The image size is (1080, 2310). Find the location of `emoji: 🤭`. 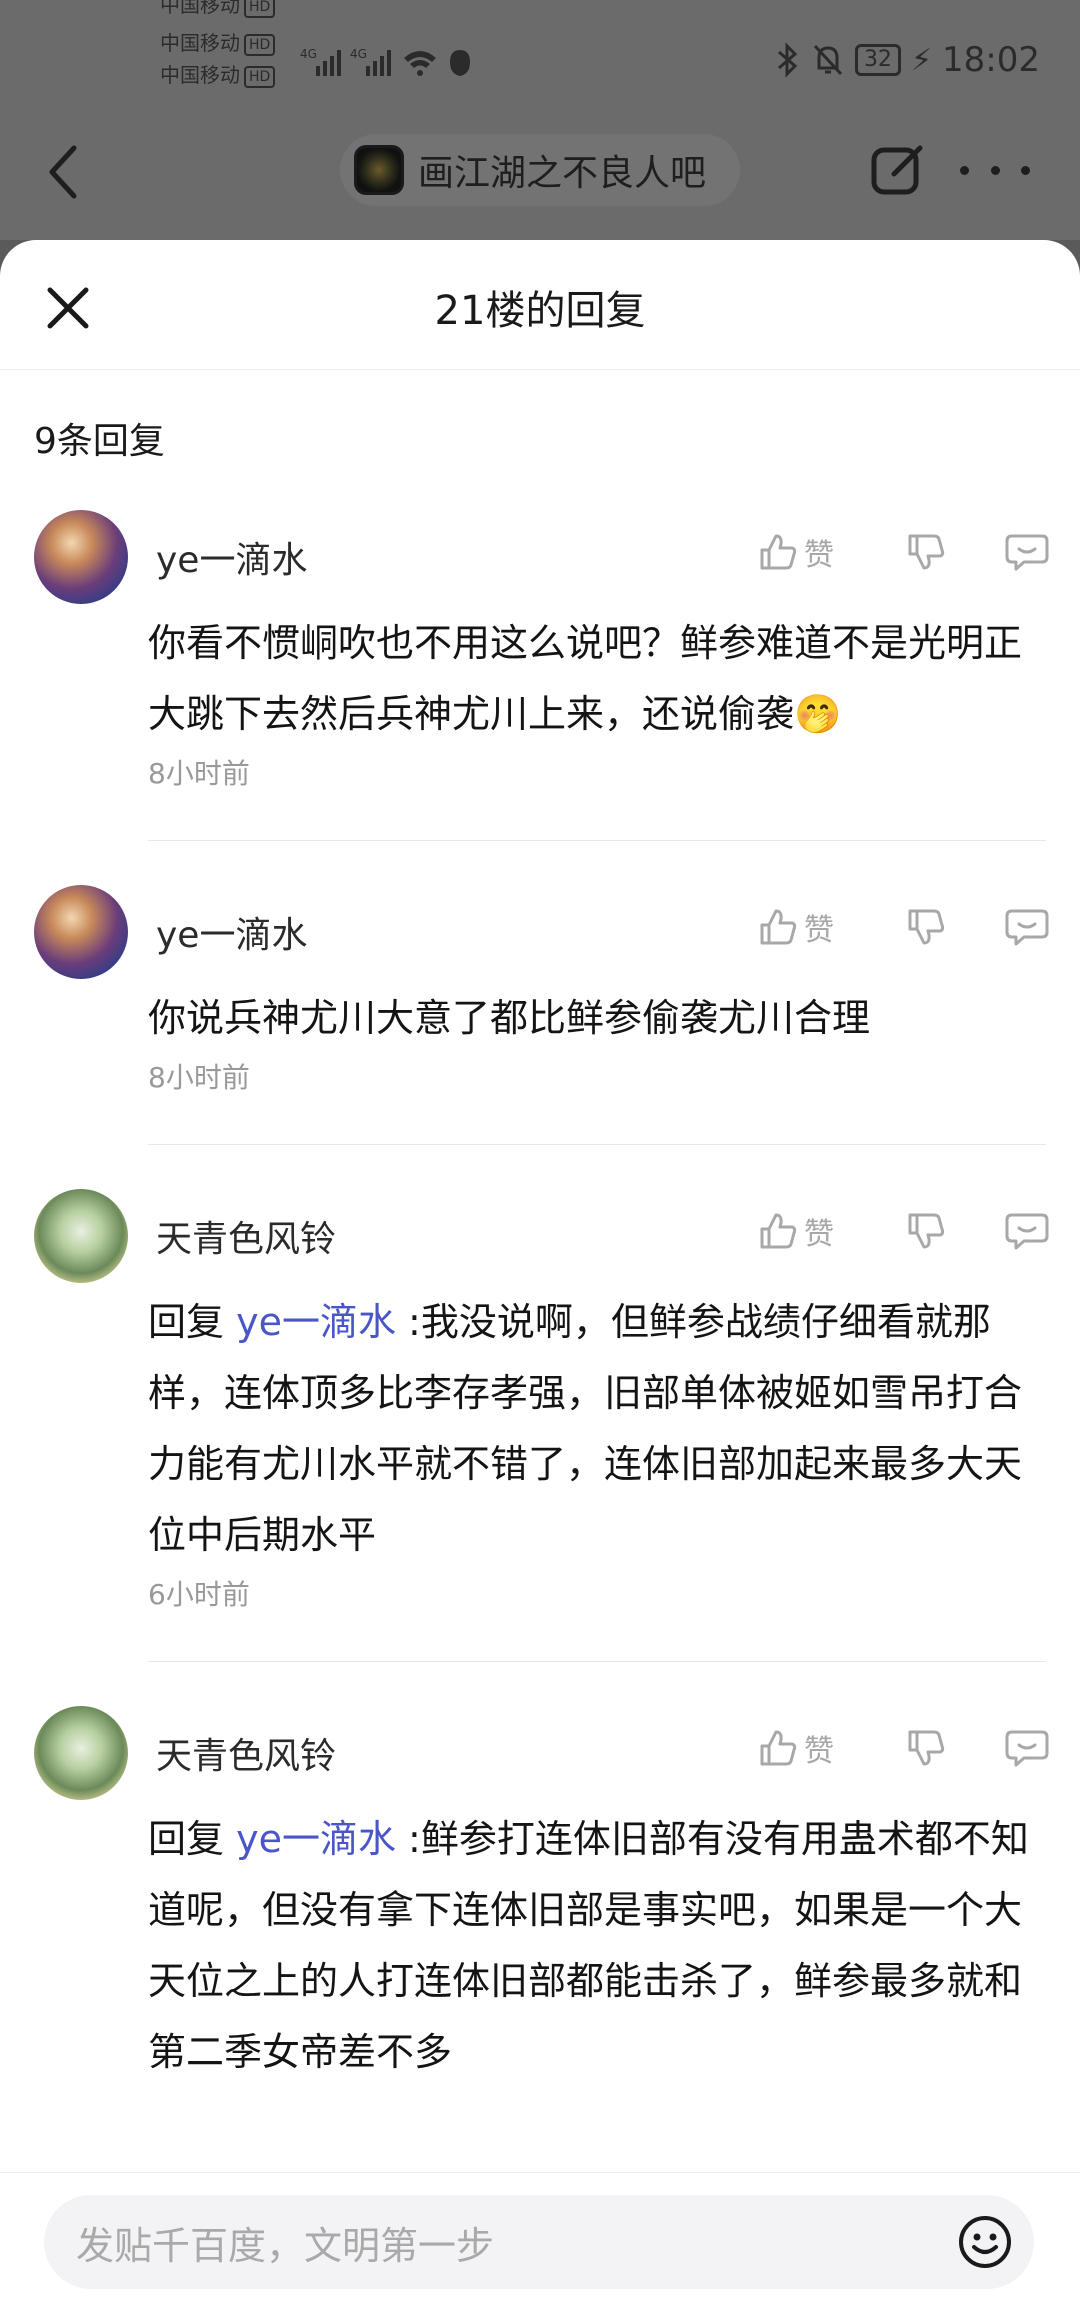

emoji: 🤭 is located at coordinates (818, 714).